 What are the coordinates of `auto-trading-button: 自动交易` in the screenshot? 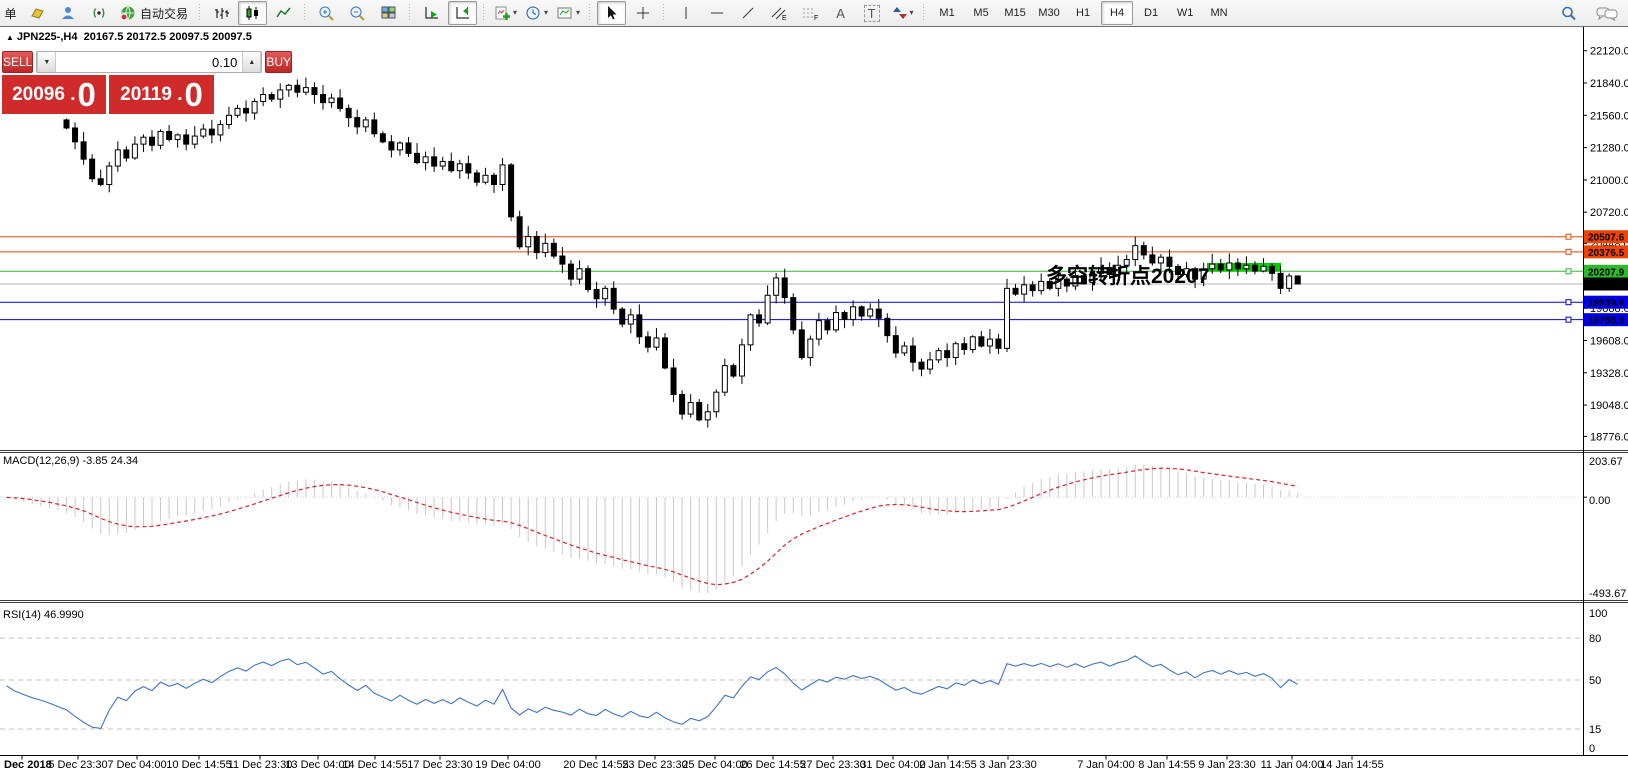 It's located at (154, 13).